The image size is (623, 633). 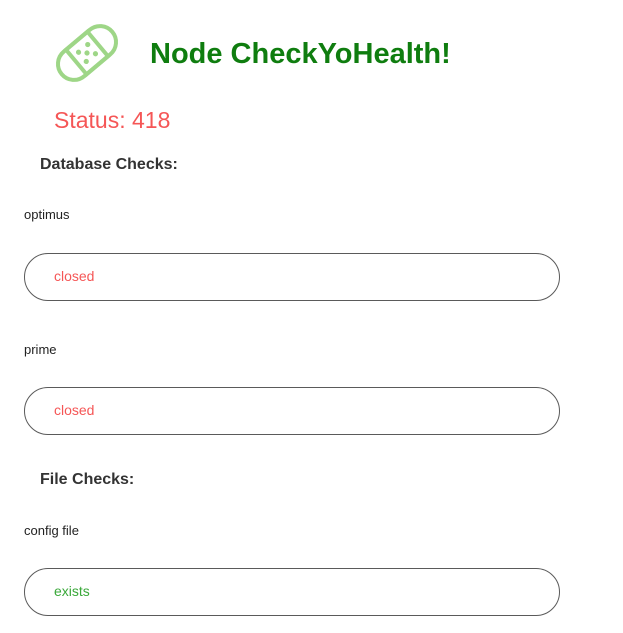 What do you see at coordinates (72, 591) in the screenshot?
I see `file-check-config-value: exists` at bounding box center [72, 591].